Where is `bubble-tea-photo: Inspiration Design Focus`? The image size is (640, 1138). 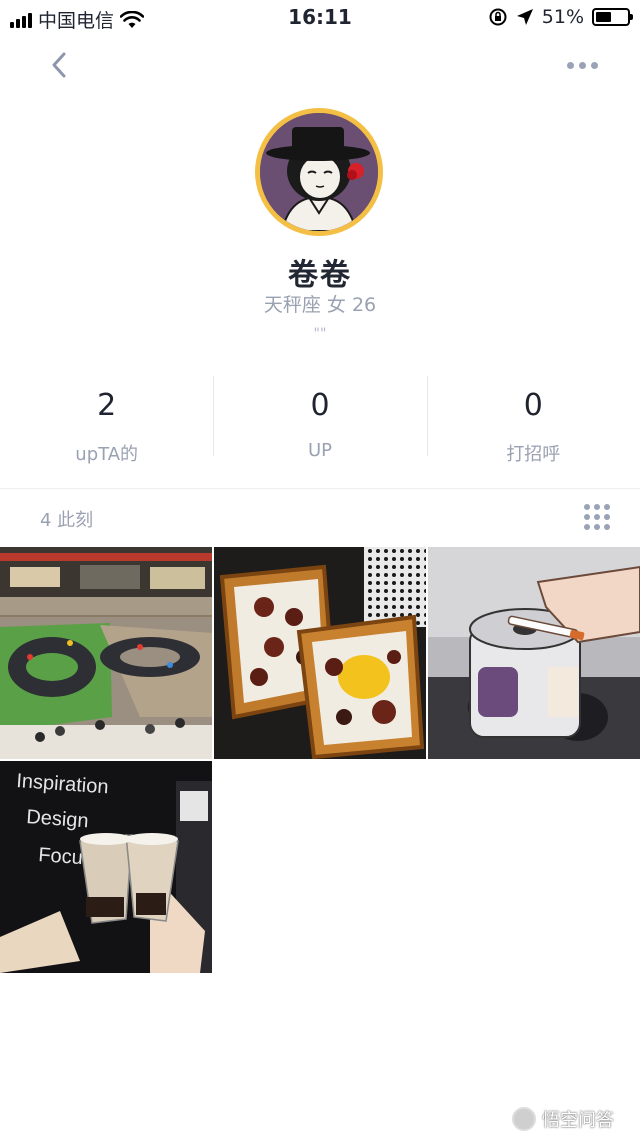
bubble-tea-photo: Inspiration Design Focus is located at coordinates (106, 867).